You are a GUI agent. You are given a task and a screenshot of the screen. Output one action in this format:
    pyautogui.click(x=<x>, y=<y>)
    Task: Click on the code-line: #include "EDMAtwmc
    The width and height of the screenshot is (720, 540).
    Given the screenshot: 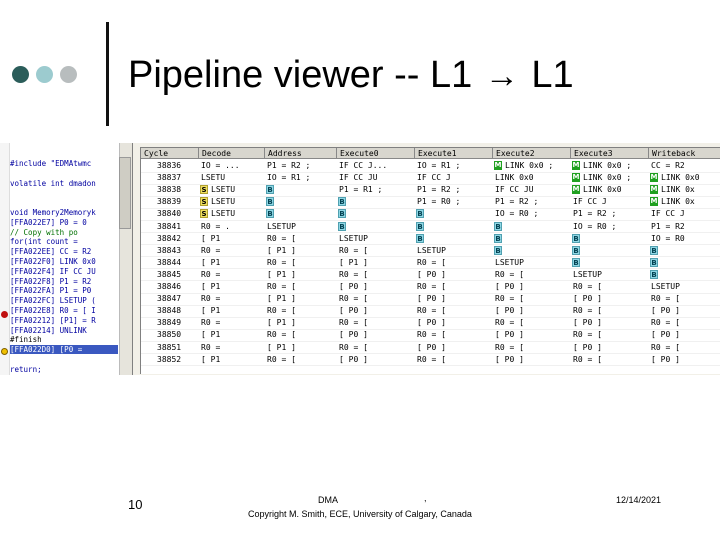 What is the action you would take?
    pyautogui.click(x=50, y=163)
    